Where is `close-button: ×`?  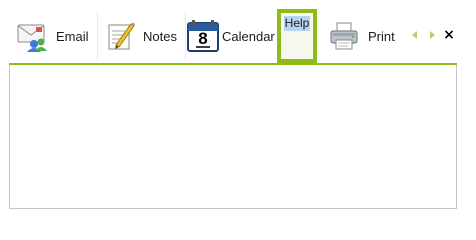 close-button: × is located at coordinates (449, 35).